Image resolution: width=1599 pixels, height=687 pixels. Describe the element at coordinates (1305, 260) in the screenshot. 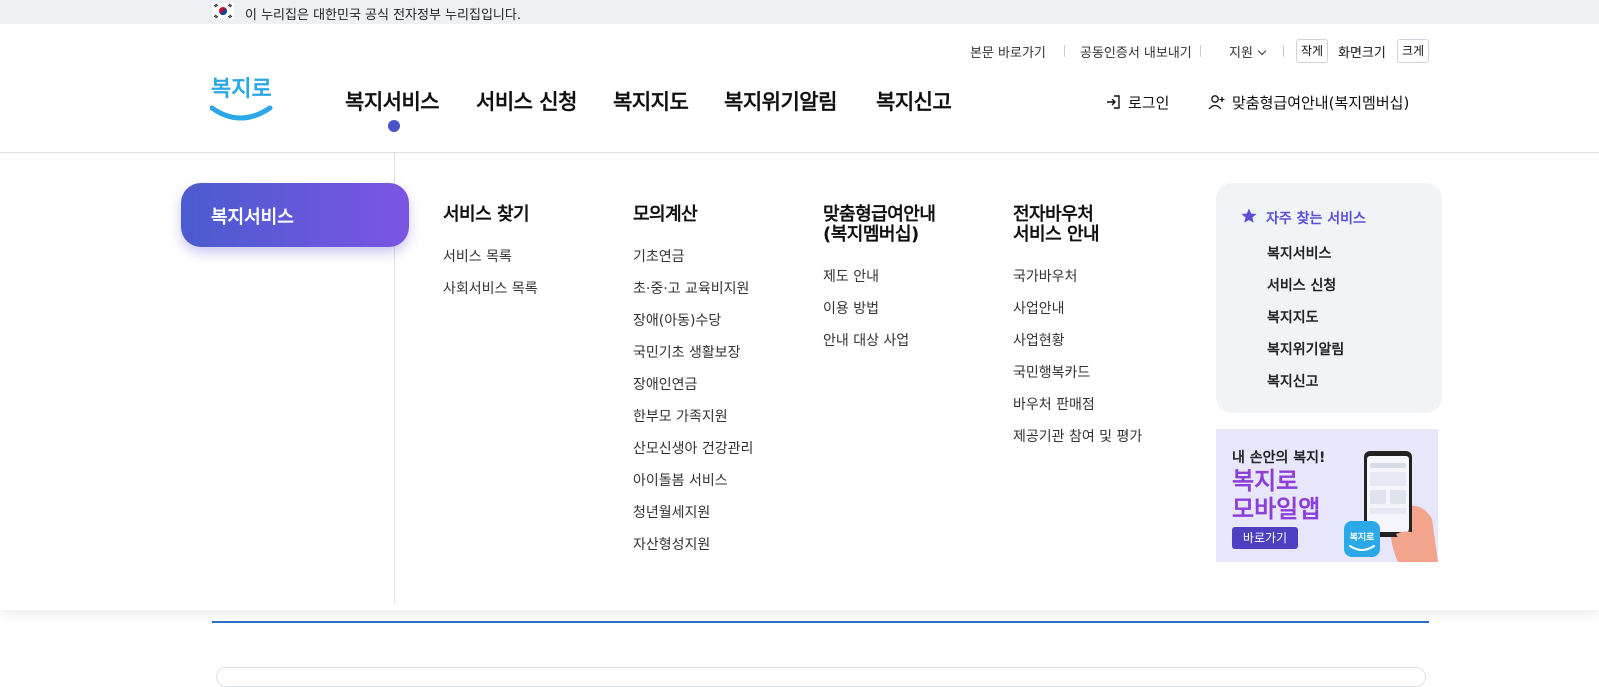

I see `favorite-item: 복지서비스` at that location.